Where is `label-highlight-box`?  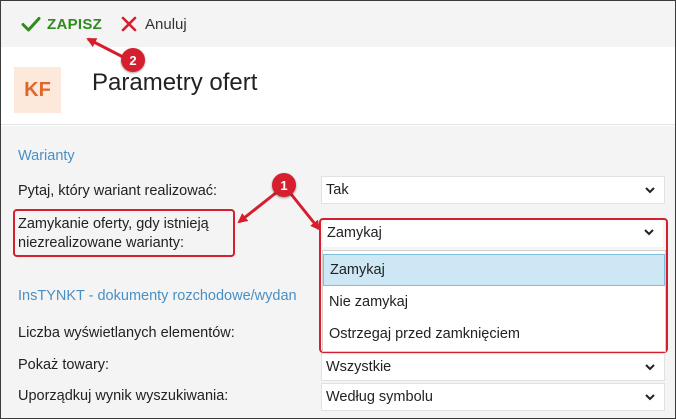 label-highlight-box is located at coordinates (124, 233).